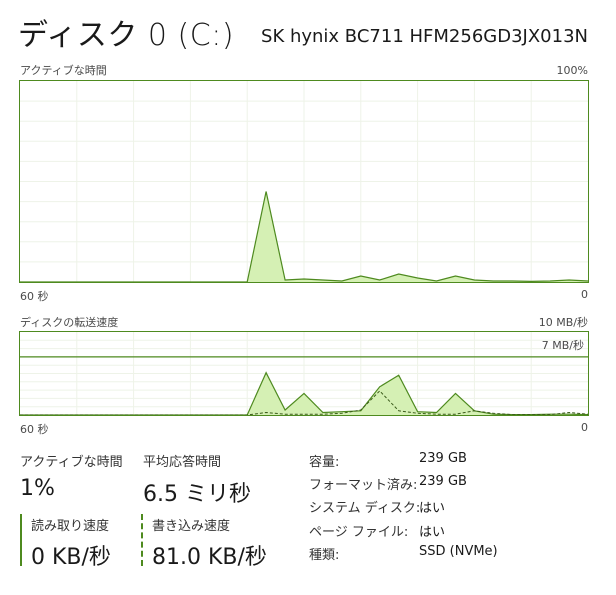  I want to click on transfer-graph, so click(304, 373).